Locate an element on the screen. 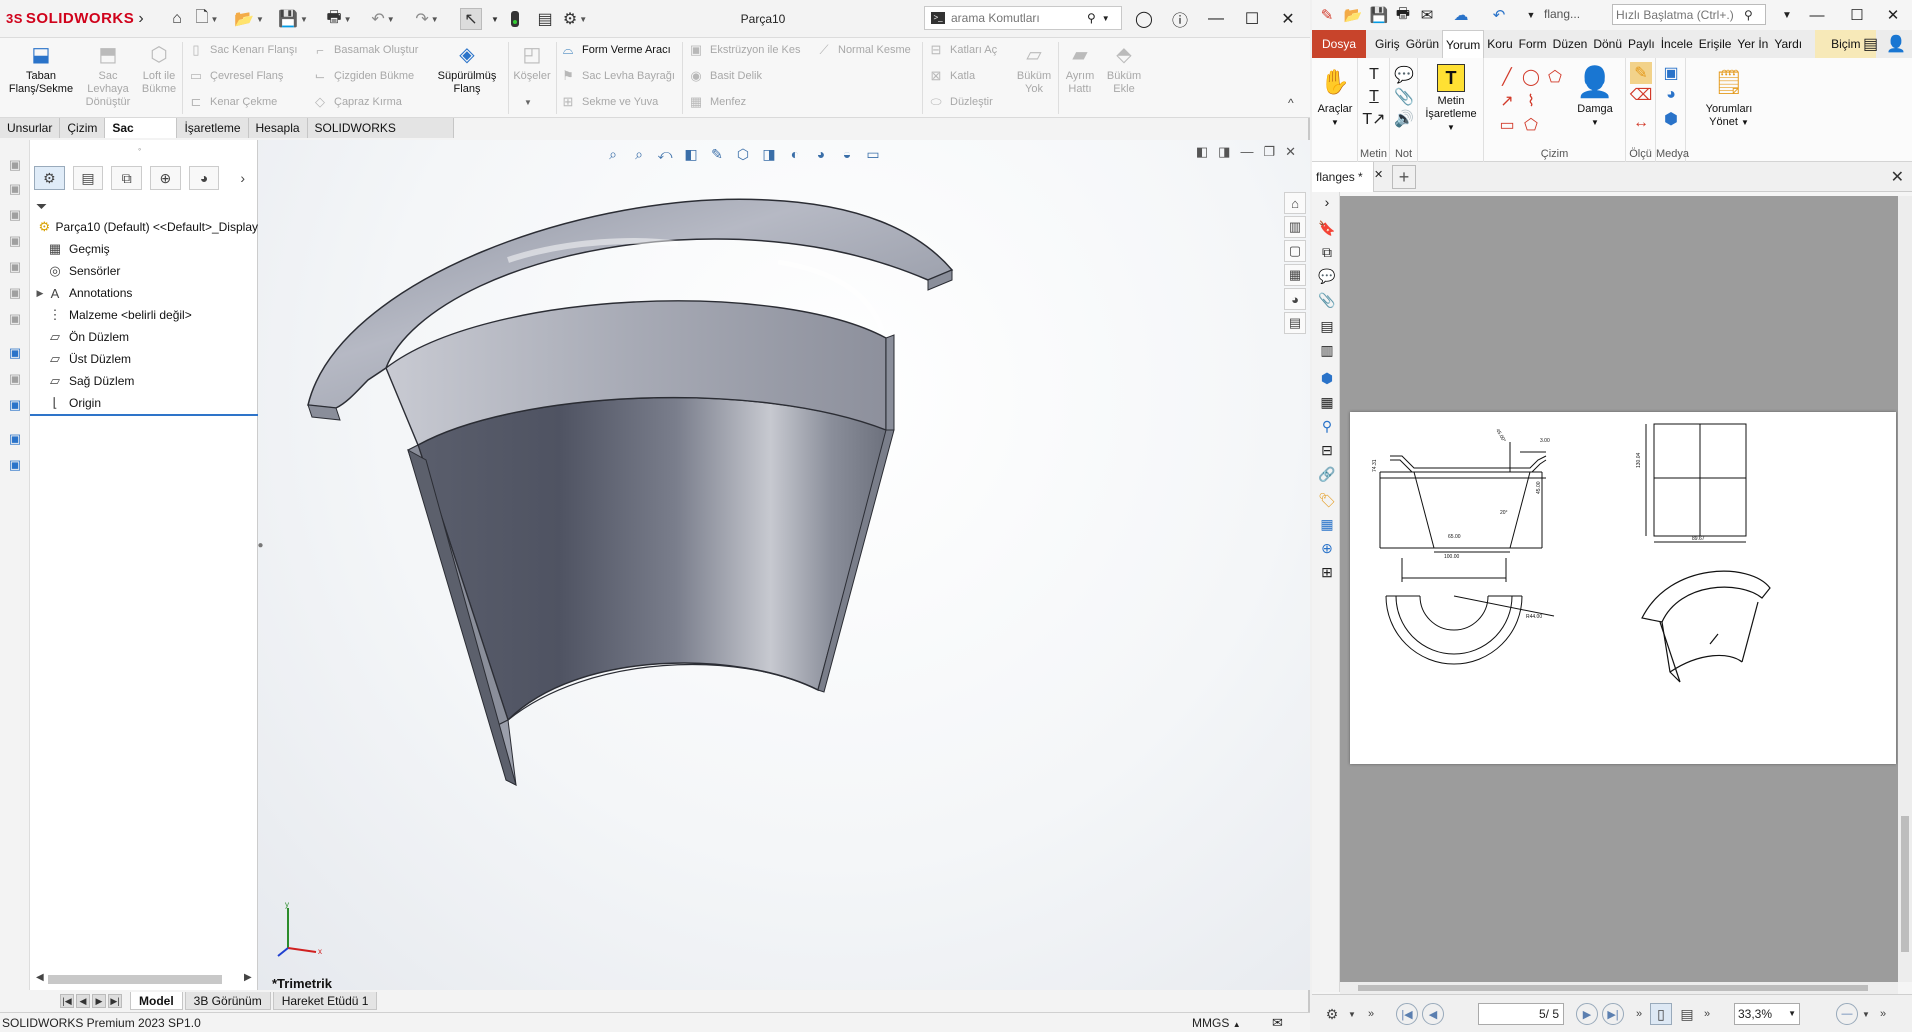 The width and height of the screenshot is (1912, 1032). quick-launch-input is located at coordinates (1680, 14).